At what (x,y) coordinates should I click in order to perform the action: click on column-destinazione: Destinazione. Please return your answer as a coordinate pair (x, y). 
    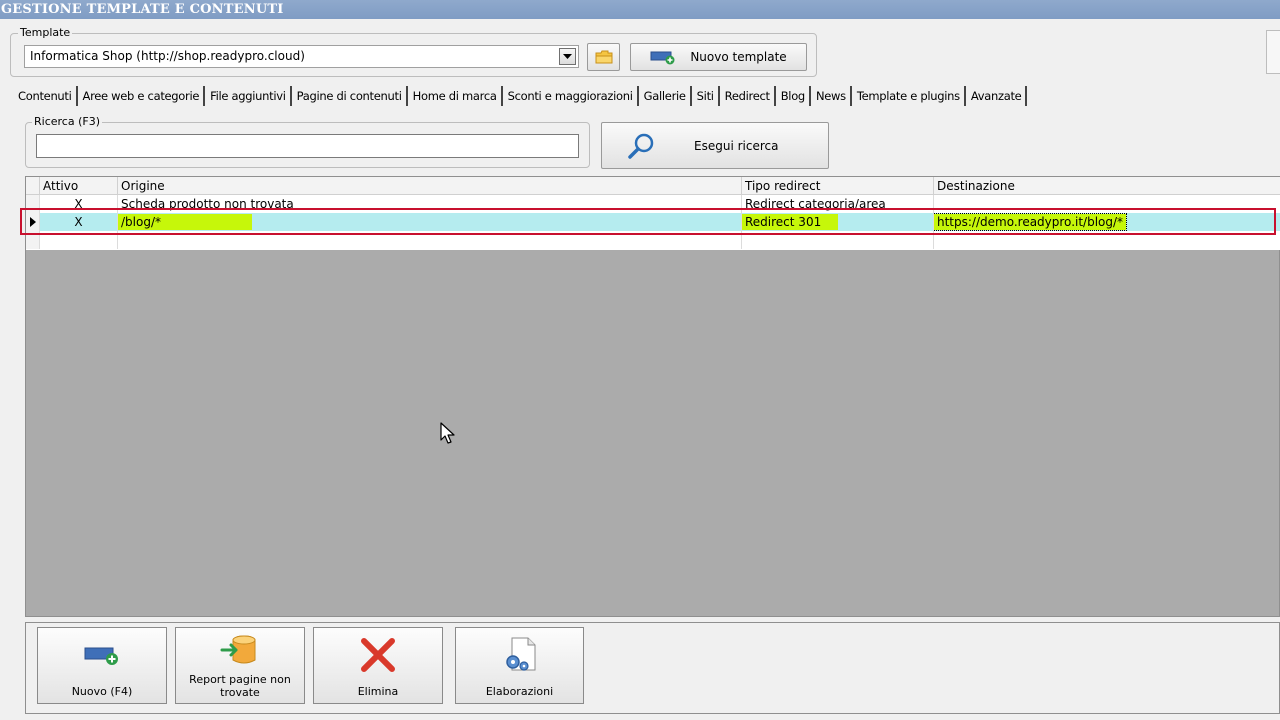
    Looking at the image, I should click on (1107, 186).